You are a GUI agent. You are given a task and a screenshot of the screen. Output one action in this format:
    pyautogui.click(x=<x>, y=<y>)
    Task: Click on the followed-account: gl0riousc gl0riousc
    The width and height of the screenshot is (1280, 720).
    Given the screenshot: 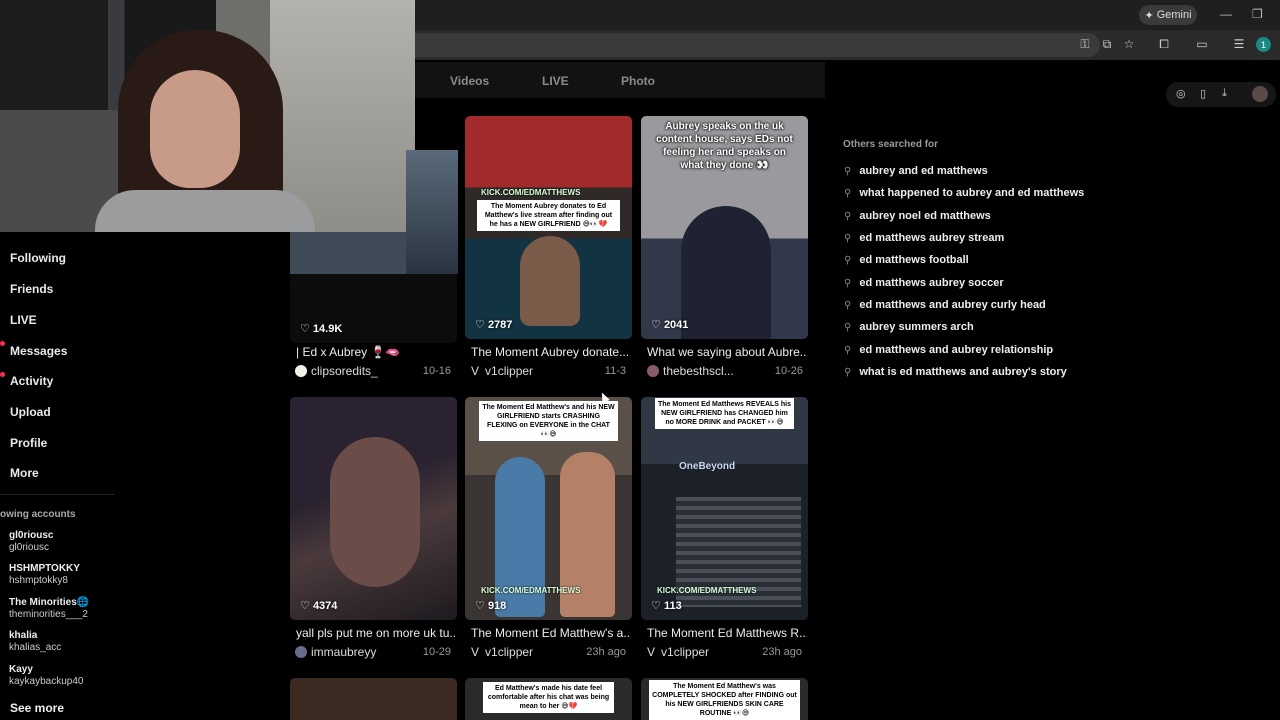 What is the action you would take?
    pyautogui.click(x=31, y=542)
    